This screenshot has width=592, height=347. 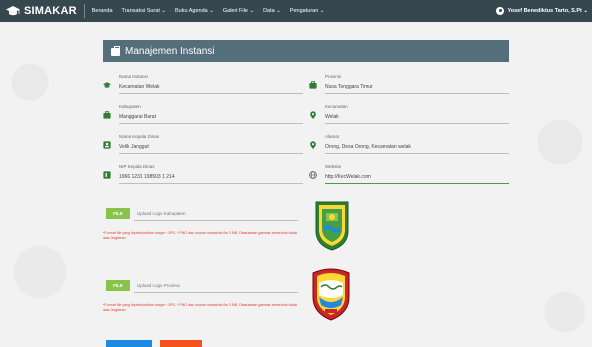 I want to click on id-card-icon, so click(x=107, y=145).